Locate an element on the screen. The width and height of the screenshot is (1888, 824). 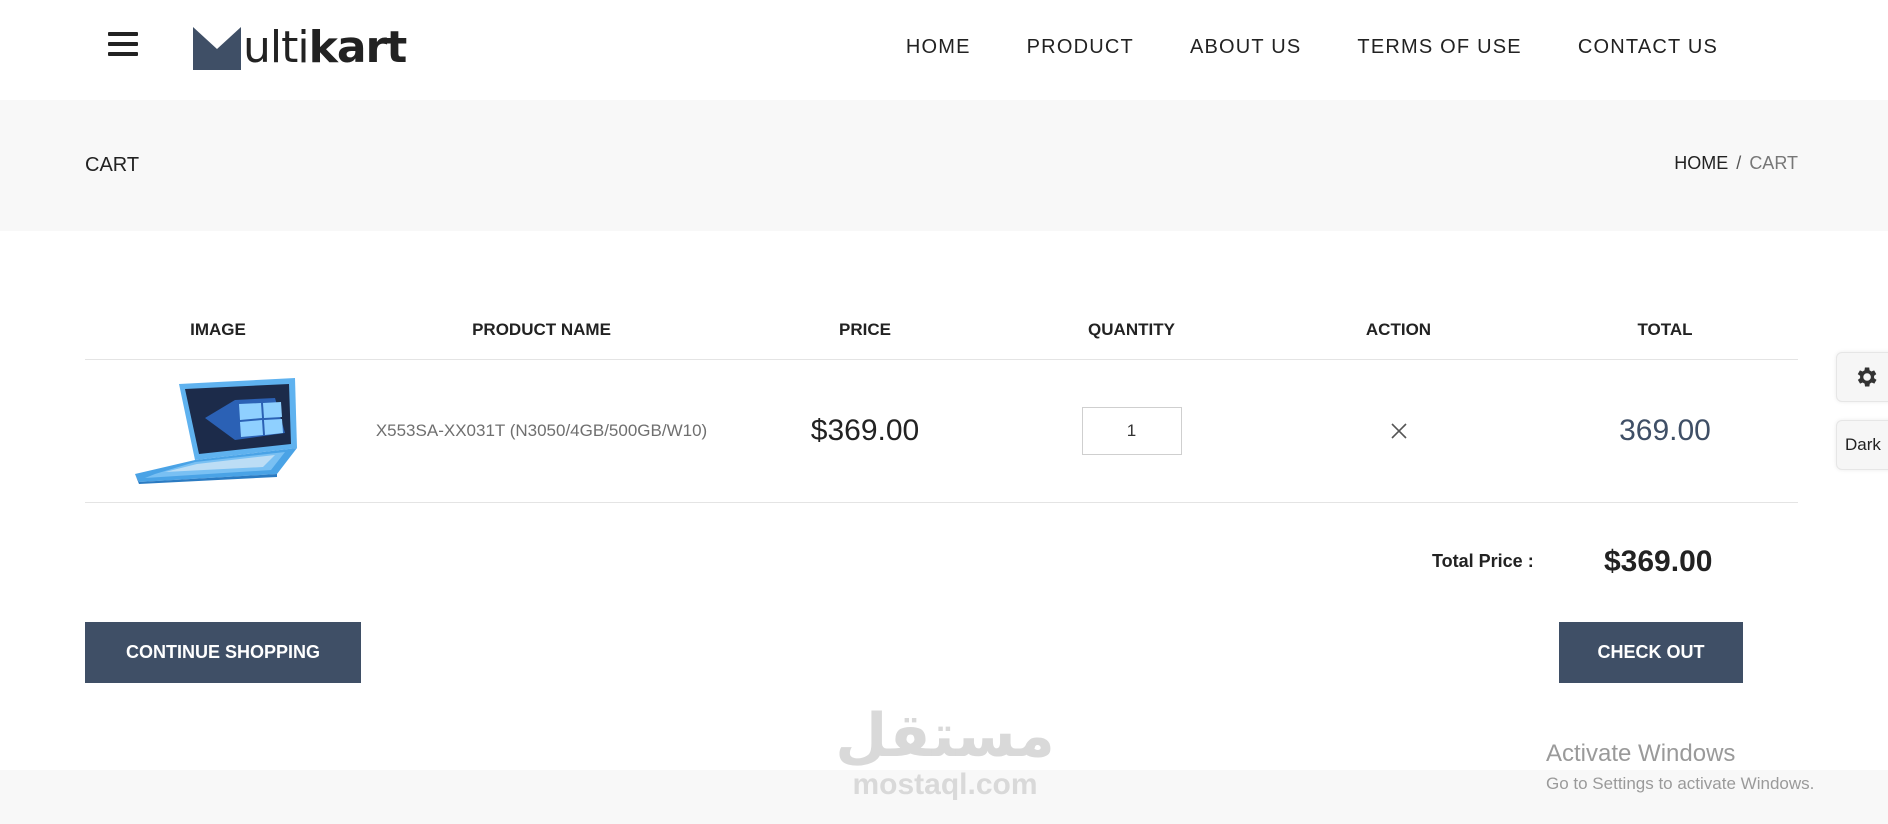
nav-home: HOME is located at coordinates (938, 47).